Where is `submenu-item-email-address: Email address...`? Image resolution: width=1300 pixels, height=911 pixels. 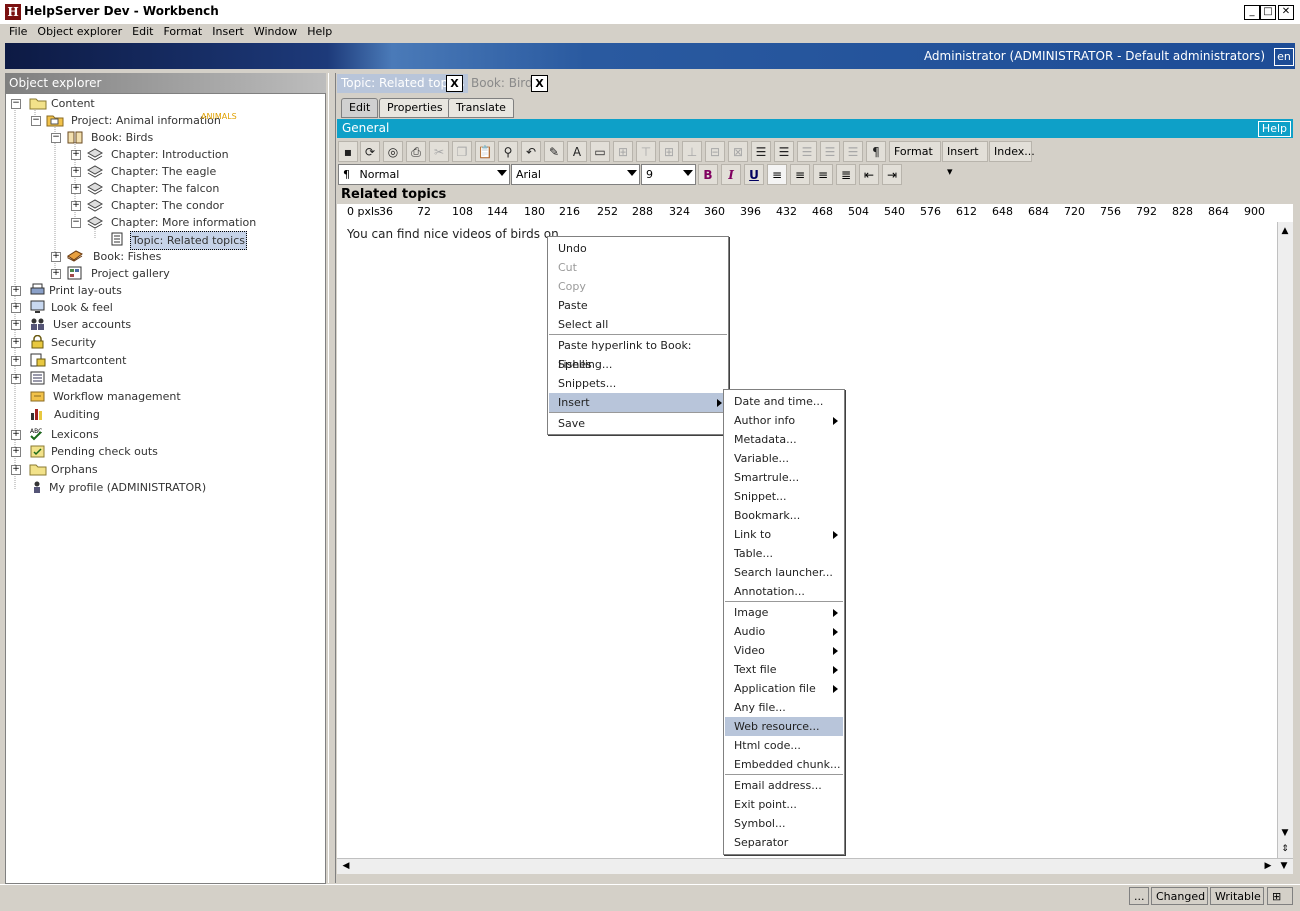
submenu-item-email-address: Email address... is located at coordinates (784, 785).